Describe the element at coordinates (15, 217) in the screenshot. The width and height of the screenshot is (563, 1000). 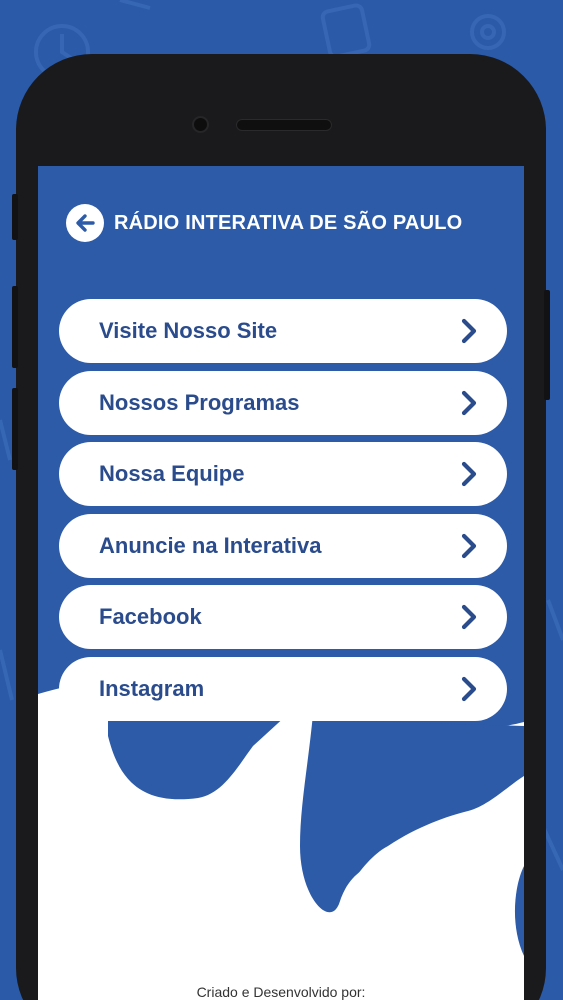
I see `phone-side-button` at that location.